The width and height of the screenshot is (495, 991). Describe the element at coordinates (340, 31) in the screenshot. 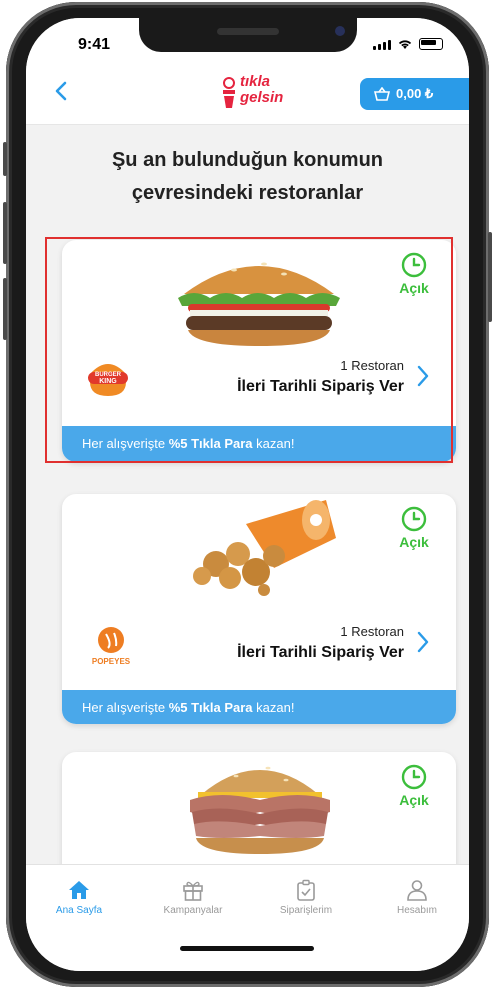

I see `camera` at that location.